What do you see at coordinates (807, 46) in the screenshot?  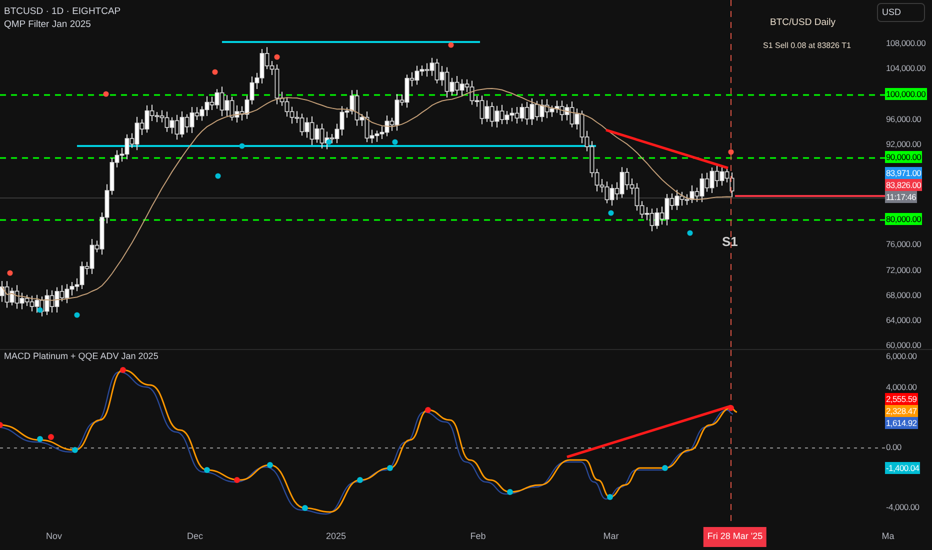 I see `signal-text: S1 Sell 0.08 at 83826 T1` at bounding box center [807, 46].